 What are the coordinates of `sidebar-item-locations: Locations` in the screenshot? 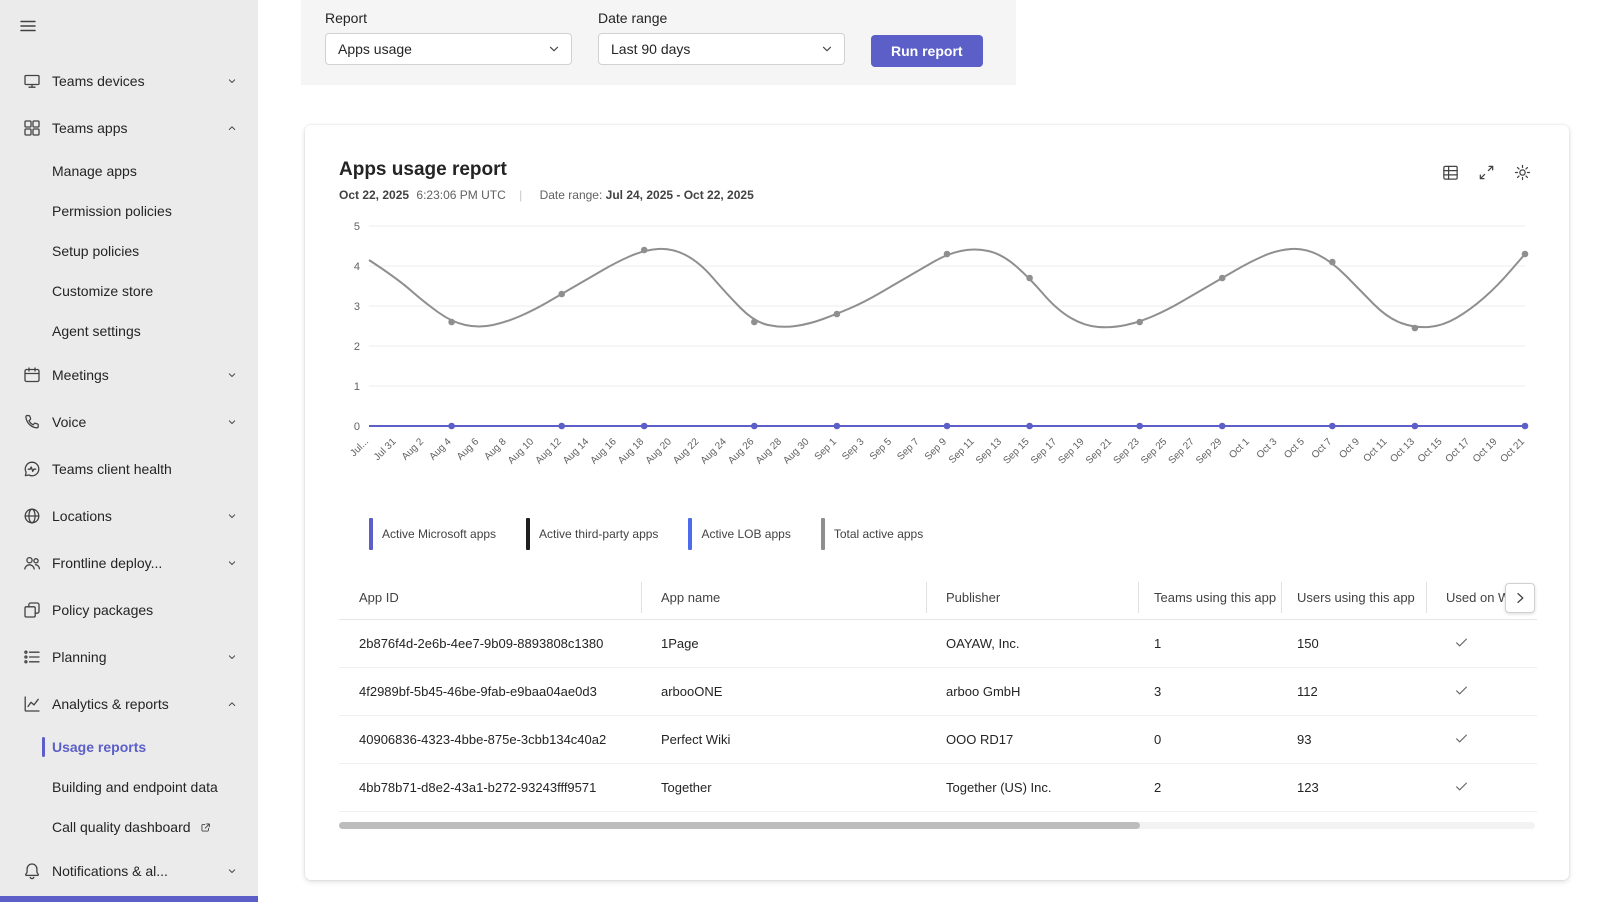 It's located at (129, 515).